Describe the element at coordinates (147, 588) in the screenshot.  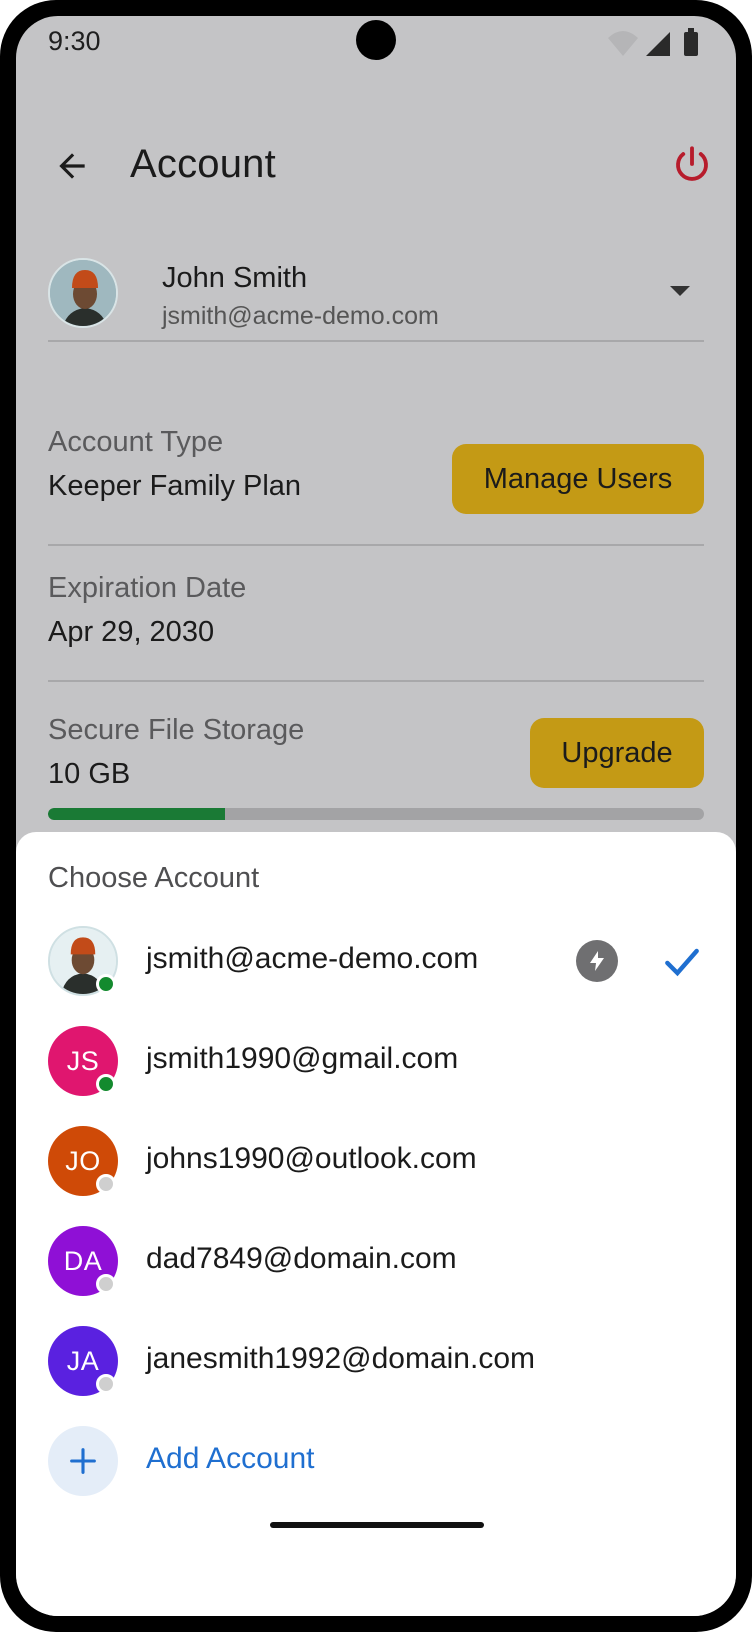
I see `expiration-label: Expiration Date` at that location.